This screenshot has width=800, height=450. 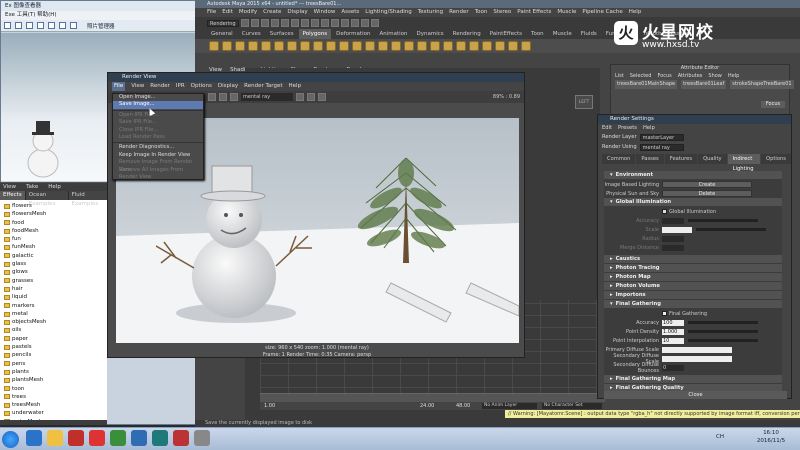 What do you see at coordinates (248, 12) in the screenshot?
I see `maya-menu-item: Modify` at bounding box center [248, 12].